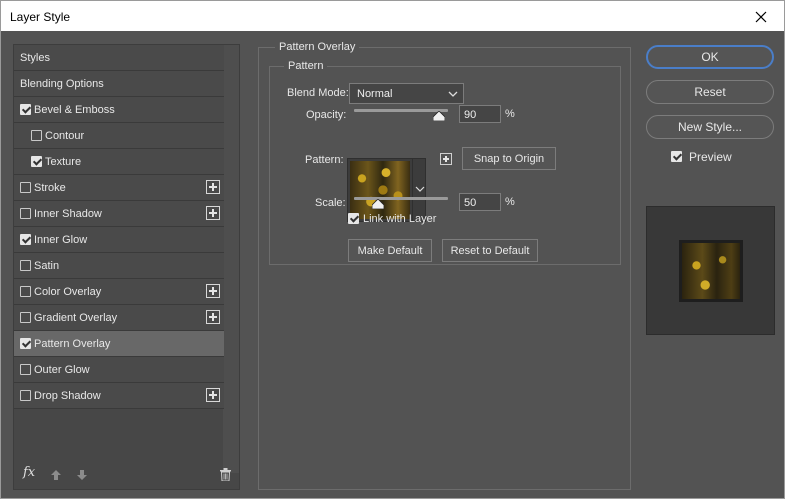 The height and width of the screenshot is (499, 785). Describe the element at coordinates (510, 202) in the screenshot. I see `scale-percent: %` at that location.